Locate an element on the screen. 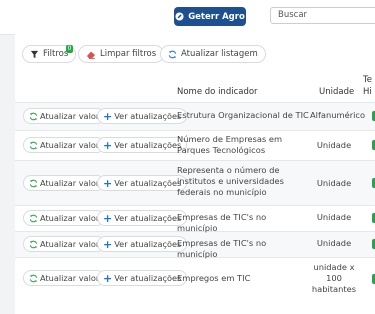  indicator-cell: Estrutura Organizacional de TIC is located at coordinates (243, 115).